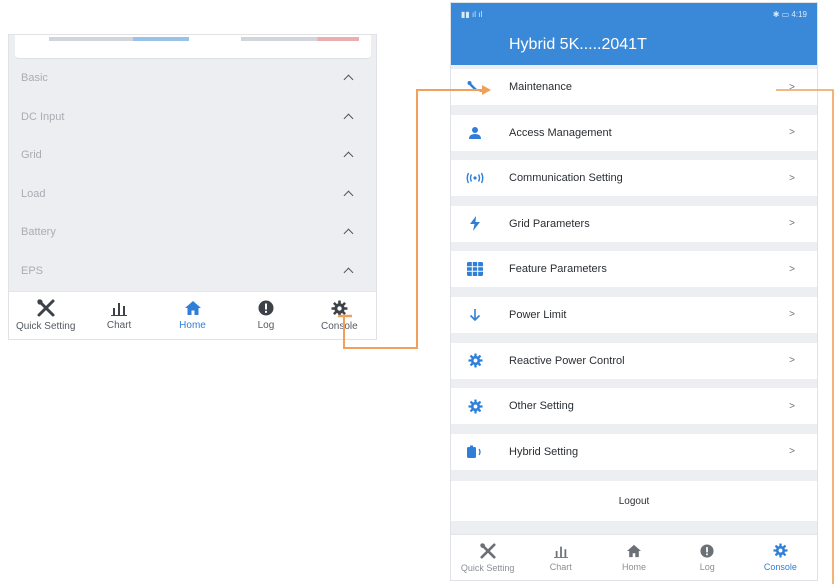 The image size is (835, 584). Describe the element at coordinates (634, 451) in the screenshot. I see `menu-item-hybrid-setting: Hybrid Setting >` at that location.